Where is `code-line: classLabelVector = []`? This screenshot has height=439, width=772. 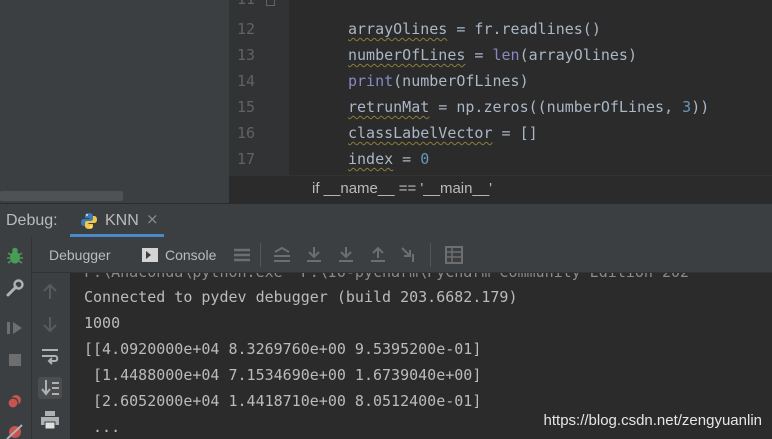
code-line: classLabelVector = [] is located at coordinates (443, 133).